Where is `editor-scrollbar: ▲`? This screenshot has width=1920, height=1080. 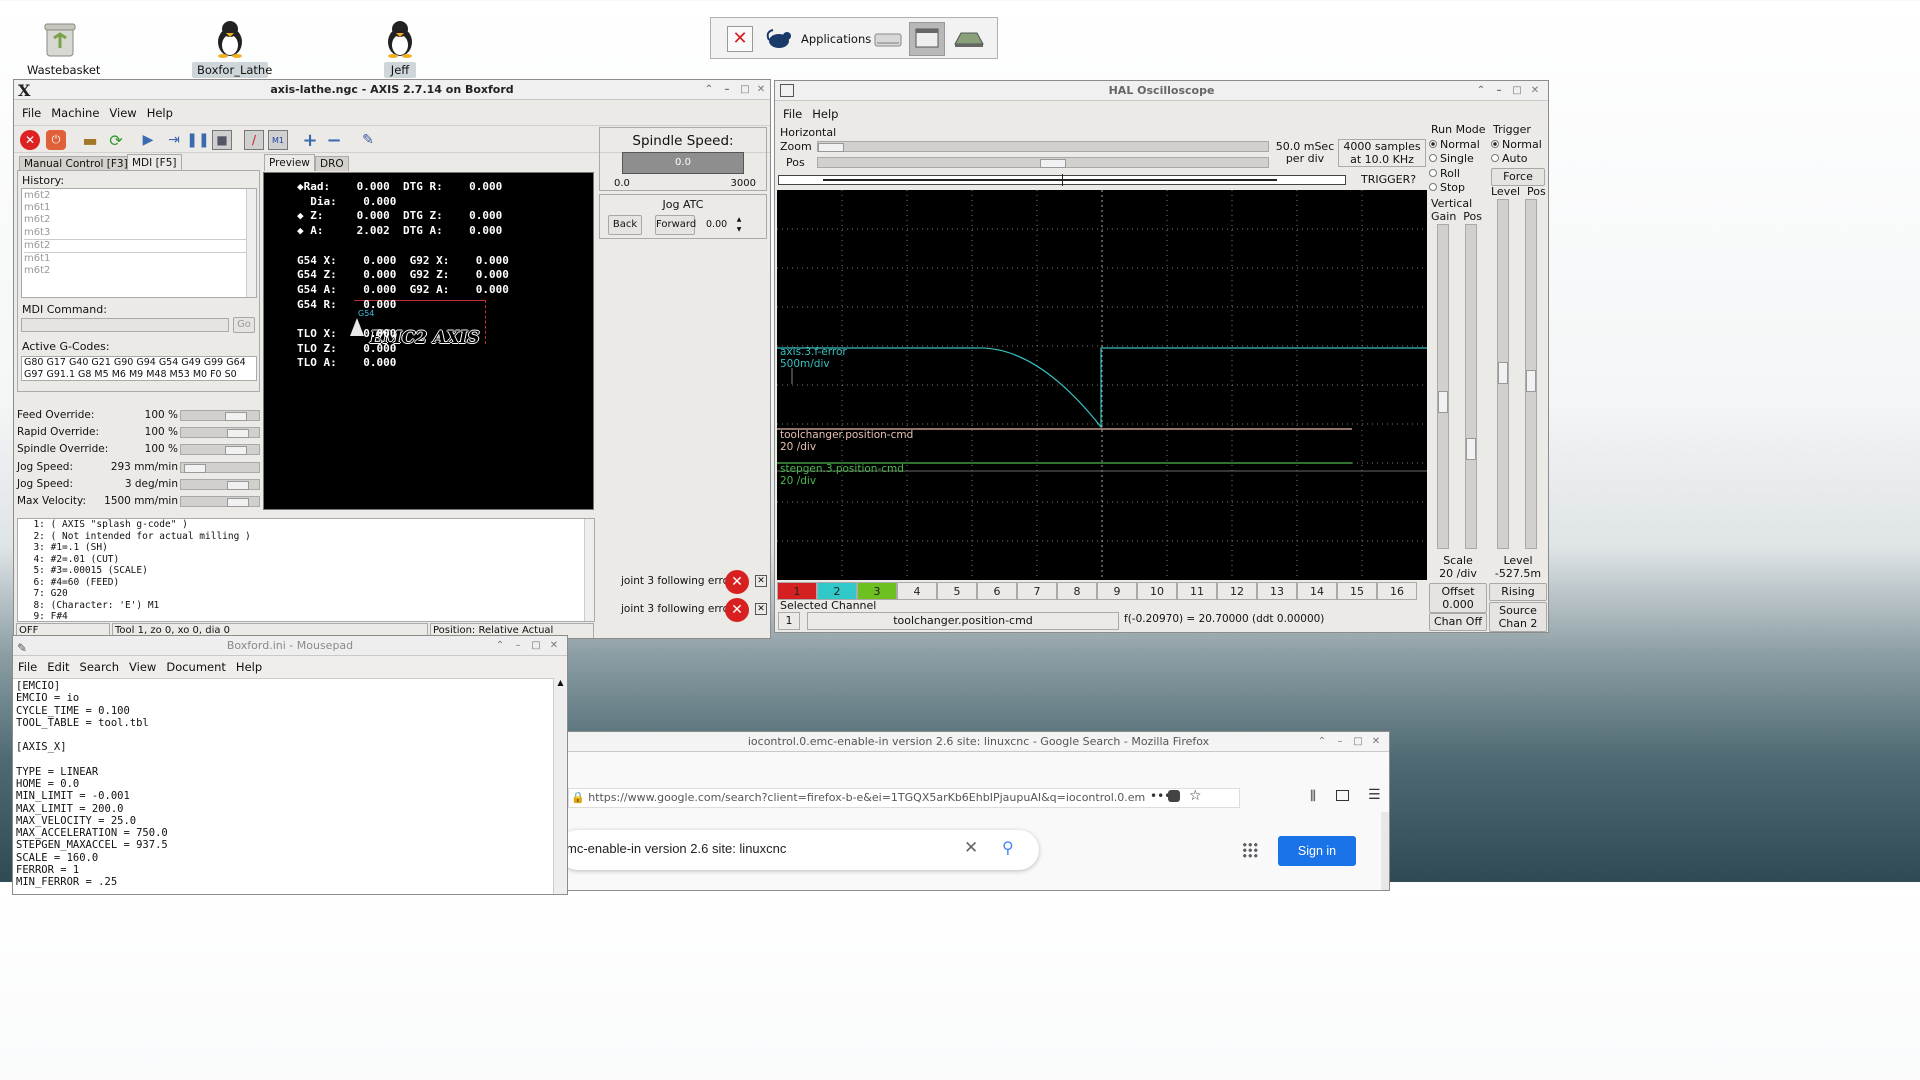
editor-scrollbar: ▲ is located at coordinates (560, 786).